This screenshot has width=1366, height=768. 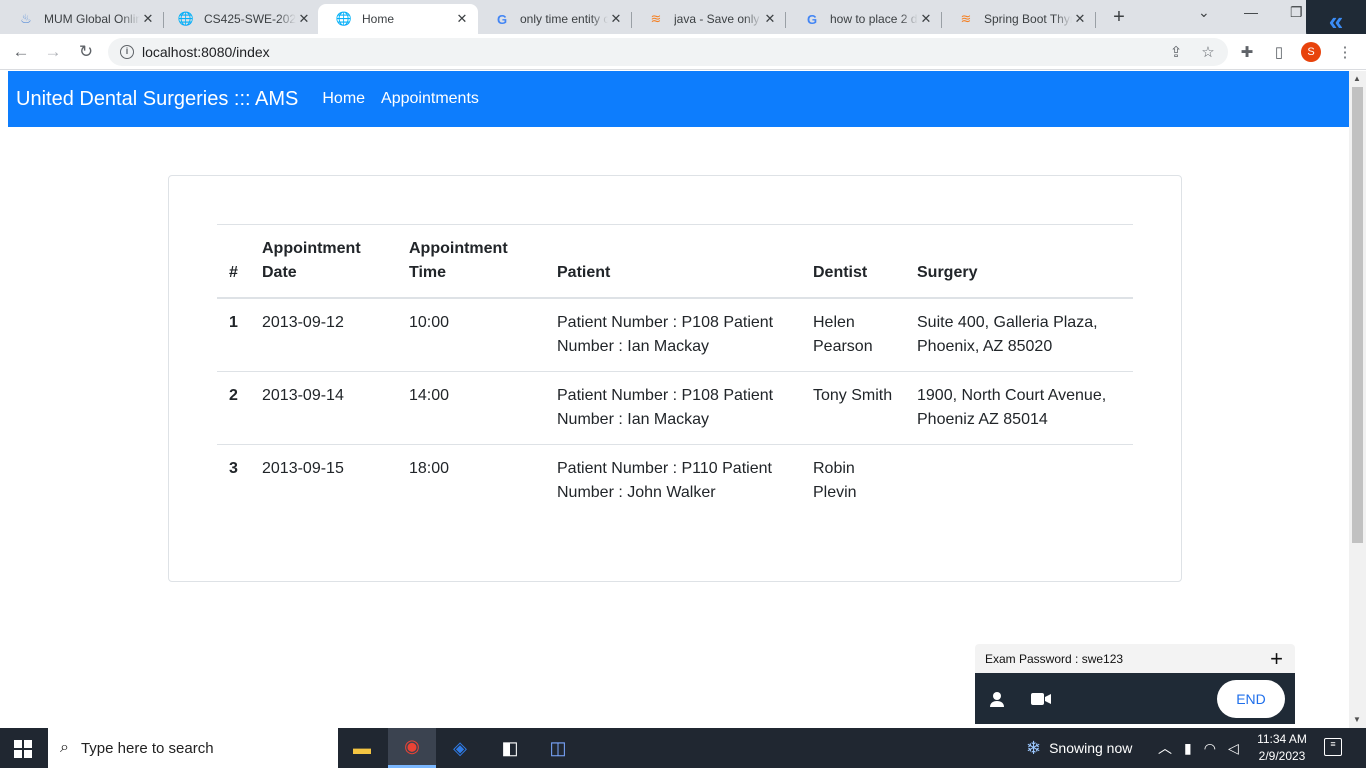 What do you see at coordinates (323, 335) in the screenshot?
I see `appointment-date: 2013-09-12` at bounding box center [323, 335].